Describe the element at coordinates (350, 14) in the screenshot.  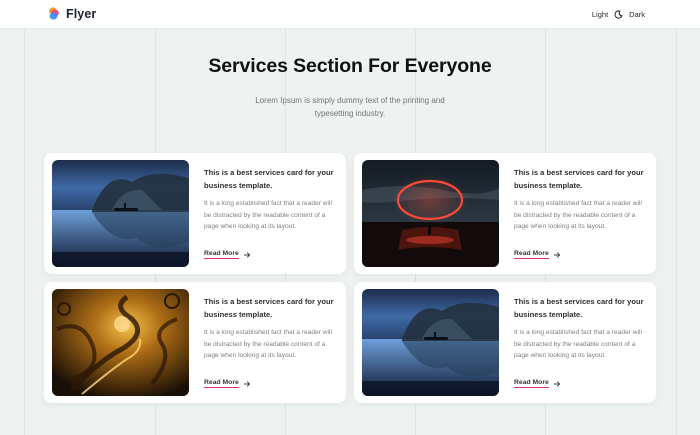
I see `top-navbar: Flyer Light Dark` at that location.